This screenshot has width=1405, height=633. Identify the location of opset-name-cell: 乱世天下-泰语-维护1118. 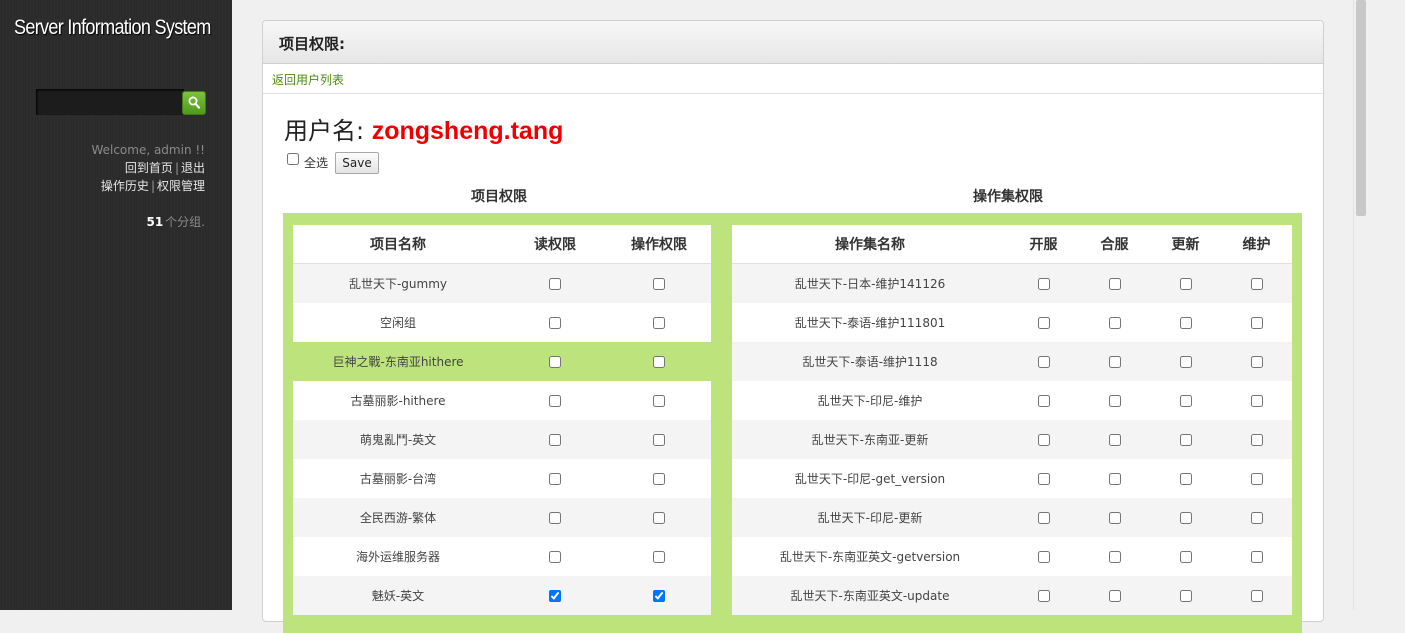
(870, 361).